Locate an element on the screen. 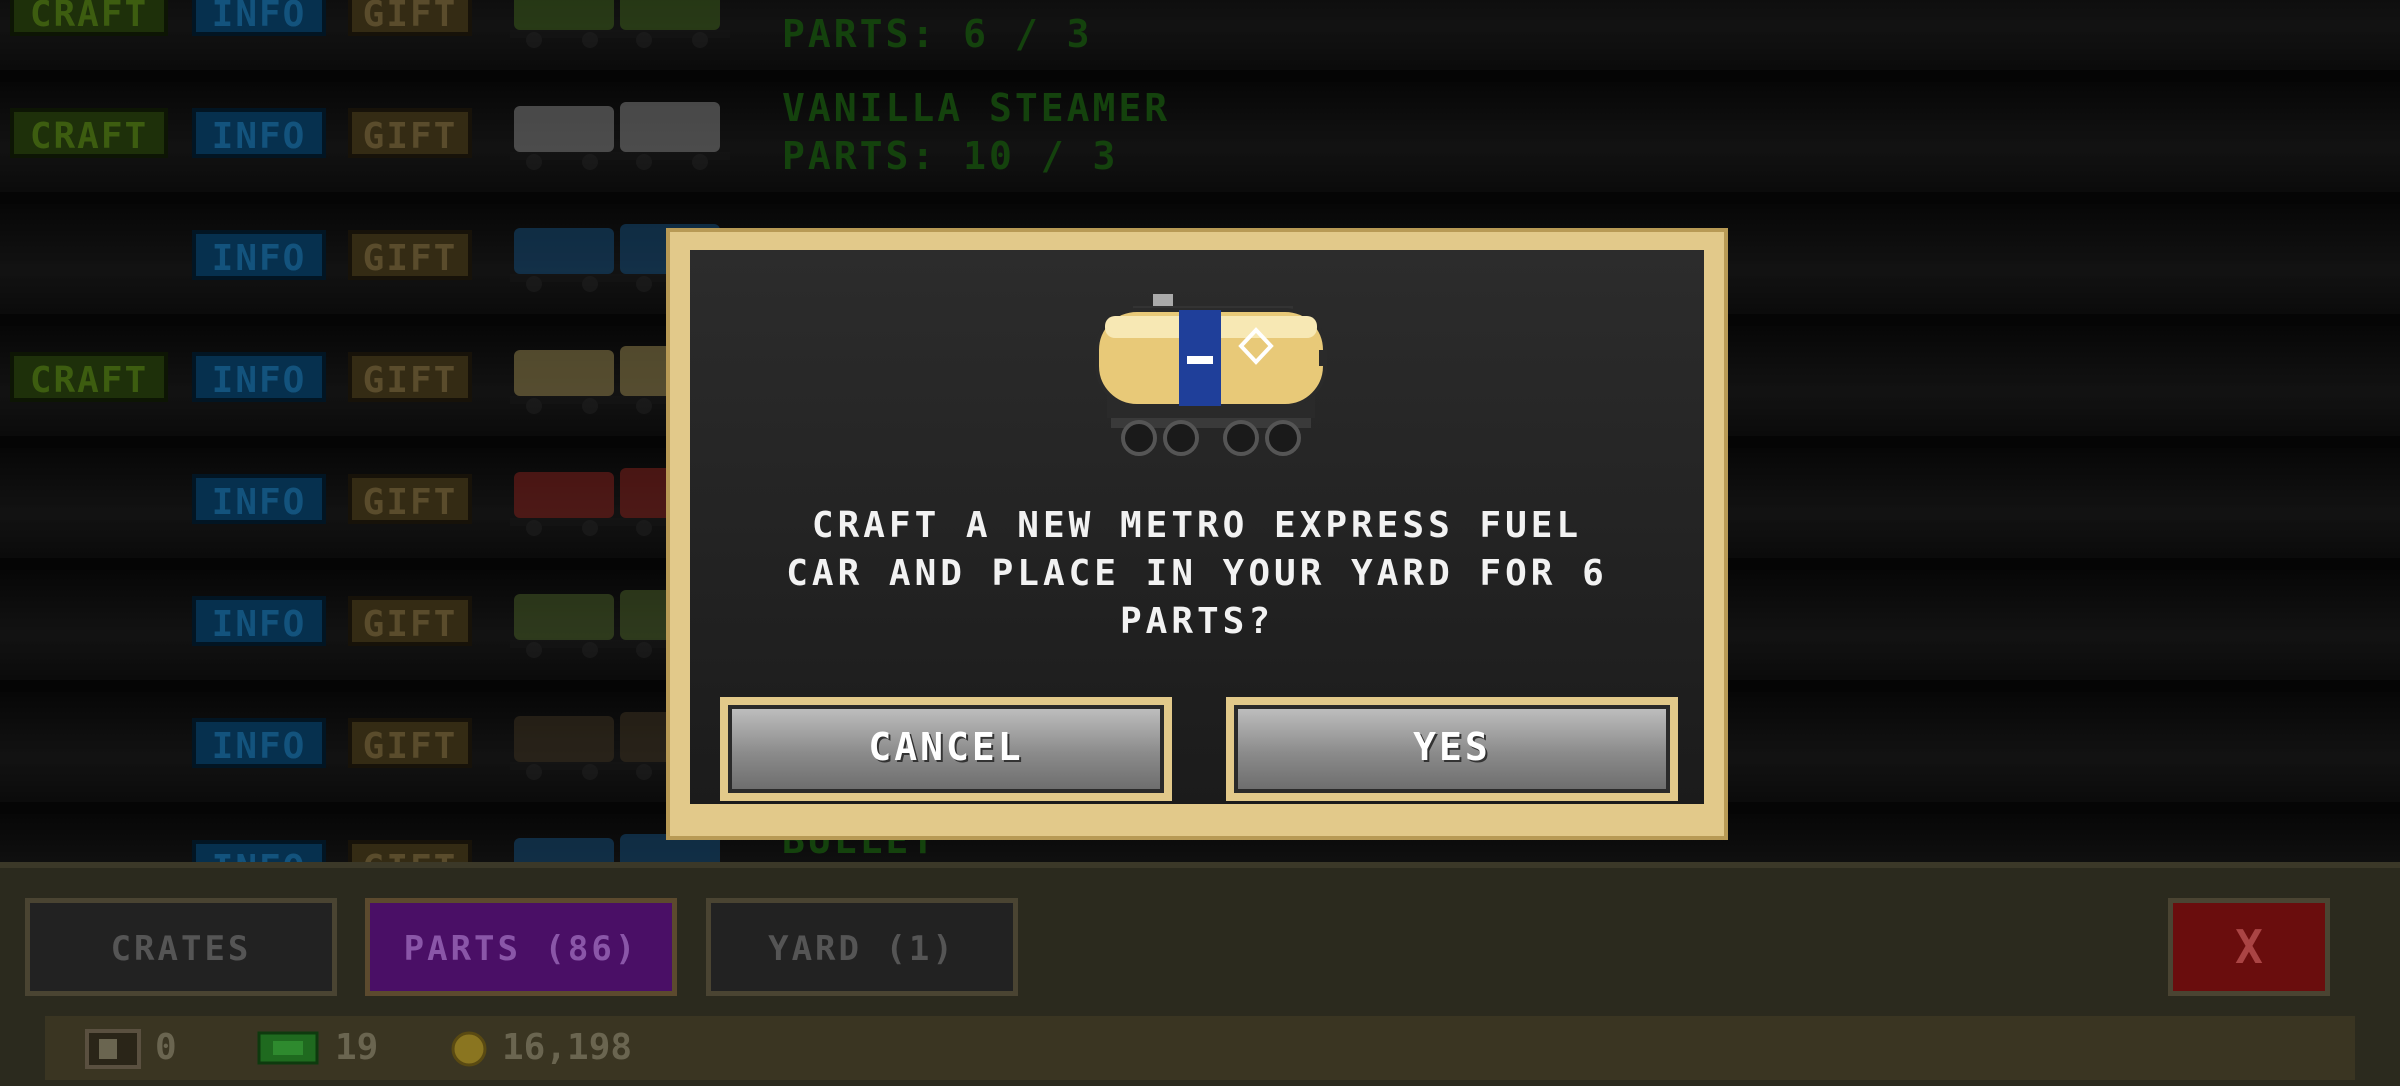  close-button: X is located at coordinates (2249, 947).